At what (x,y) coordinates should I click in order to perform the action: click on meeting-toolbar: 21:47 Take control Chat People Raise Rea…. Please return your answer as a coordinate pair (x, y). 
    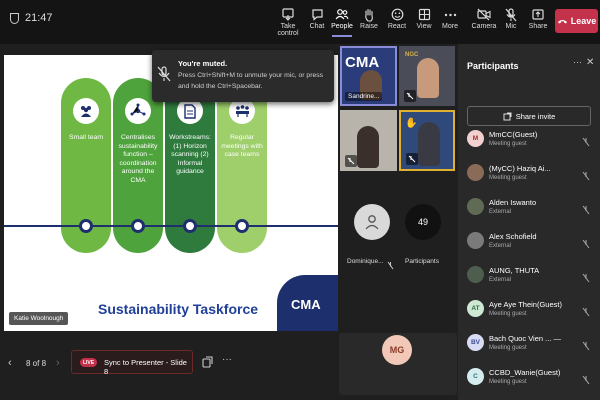
    Looking at the image, I should click on (300, 22).